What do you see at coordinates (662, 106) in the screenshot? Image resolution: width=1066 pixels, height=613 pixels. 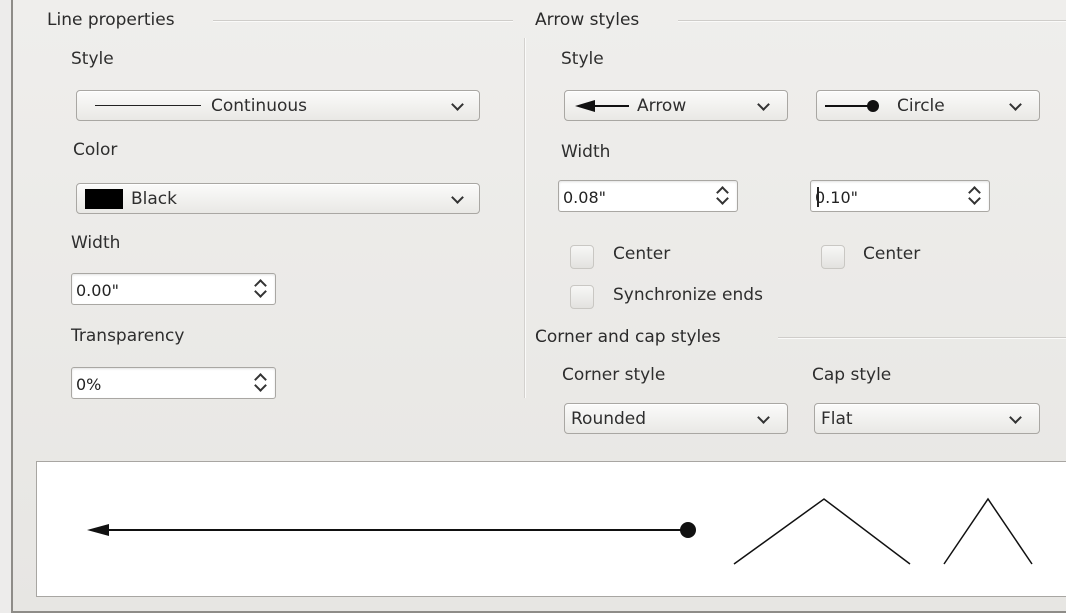 I see `start-arrow-value: Arrow` at bounding box center [662, 106].